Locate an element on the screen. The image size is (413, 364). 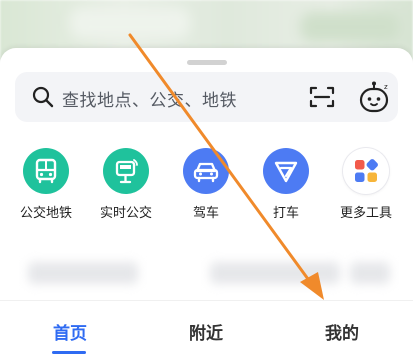
tool-drive: 驾车 is located at coordinates (206, 184).